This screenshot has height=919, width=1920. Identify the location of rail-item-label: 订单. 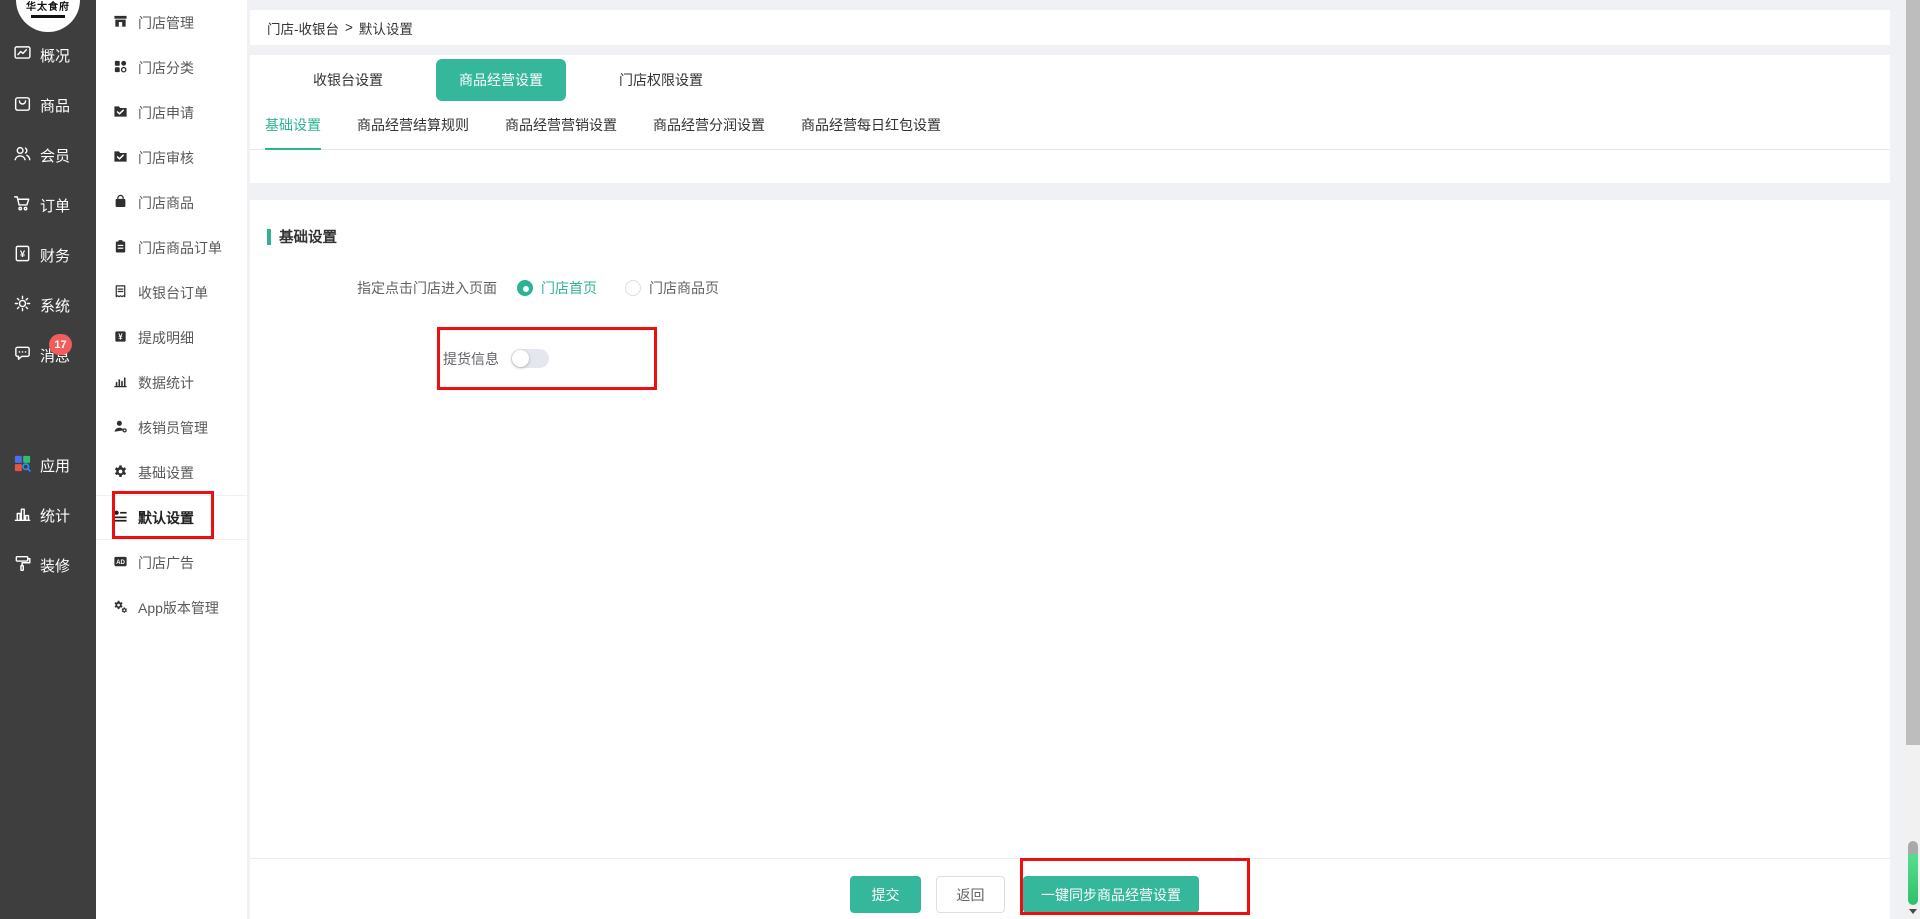
(55, 206).